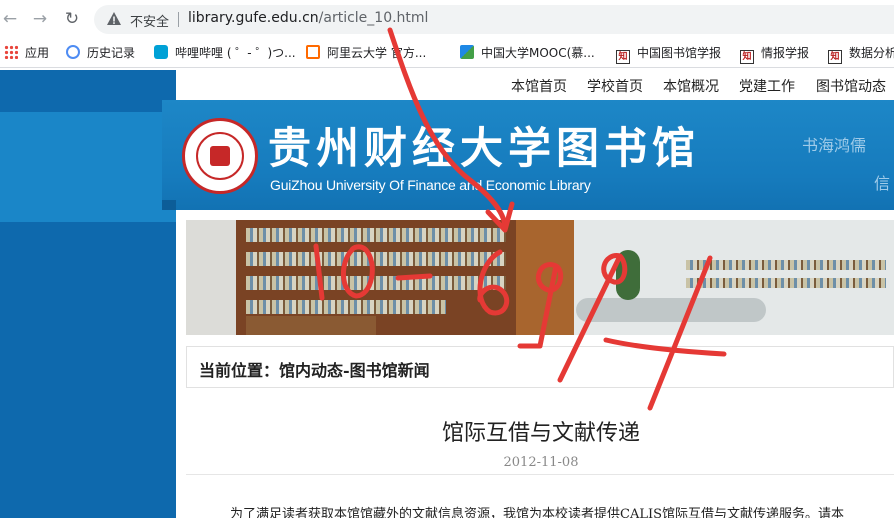 The height and width of the screenshot is (518, 894). What do you see at coordinates (11, 52) in the screenshot?
I see `apps-grid-icon` at bounding box center [11, 52].